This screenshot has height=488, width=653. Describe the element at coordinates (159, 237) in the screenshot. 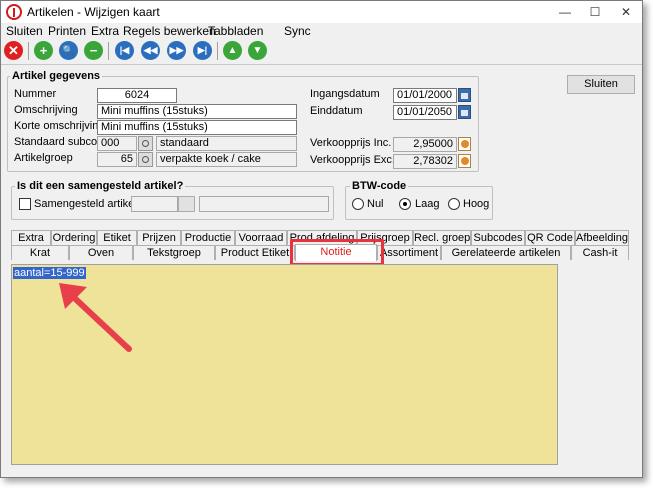

I see `tab-prijzen: Prijzen` at that location.